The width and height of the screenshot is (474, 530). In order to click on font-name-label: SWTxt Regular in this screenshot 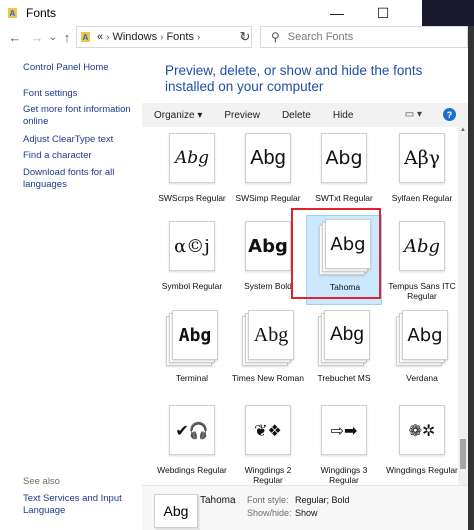, I will do `click(344, 198)`.